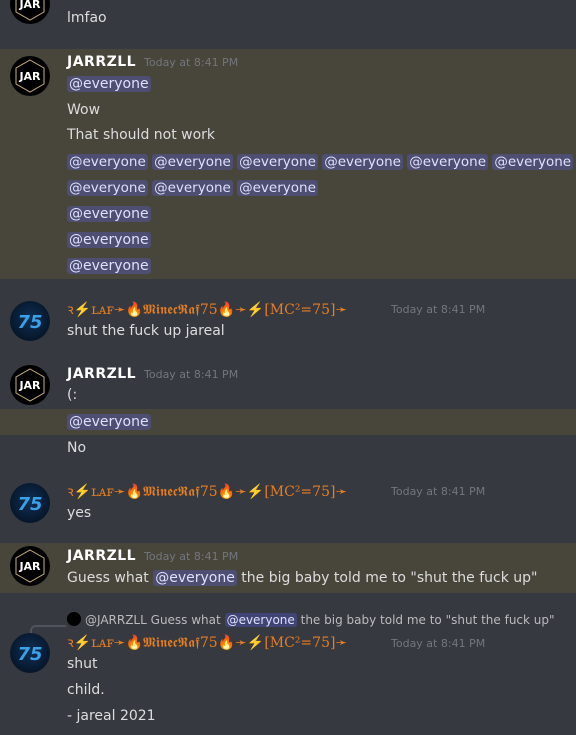  Describe the element at coordinates (84, 110) in the screenshot. I see `message-text: Wow` at that location.